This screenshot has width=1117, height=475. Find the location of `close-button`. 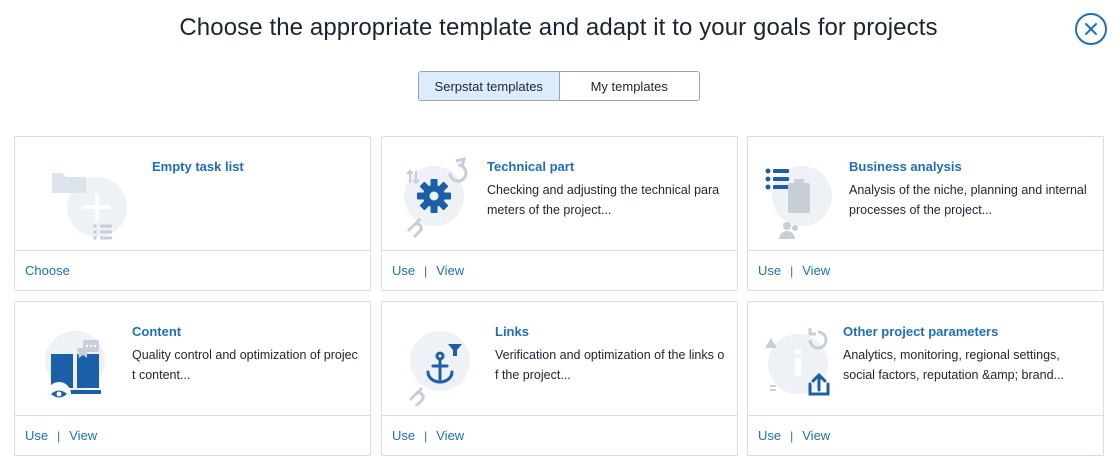

close-button is located at coordinates (1091, 29).